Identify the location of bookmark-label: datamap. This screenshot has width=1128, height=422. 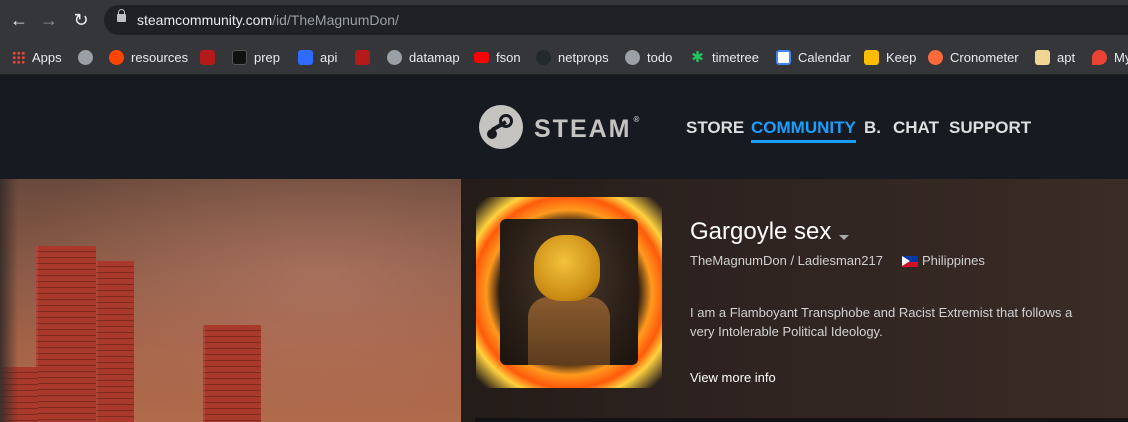
(434, 57).